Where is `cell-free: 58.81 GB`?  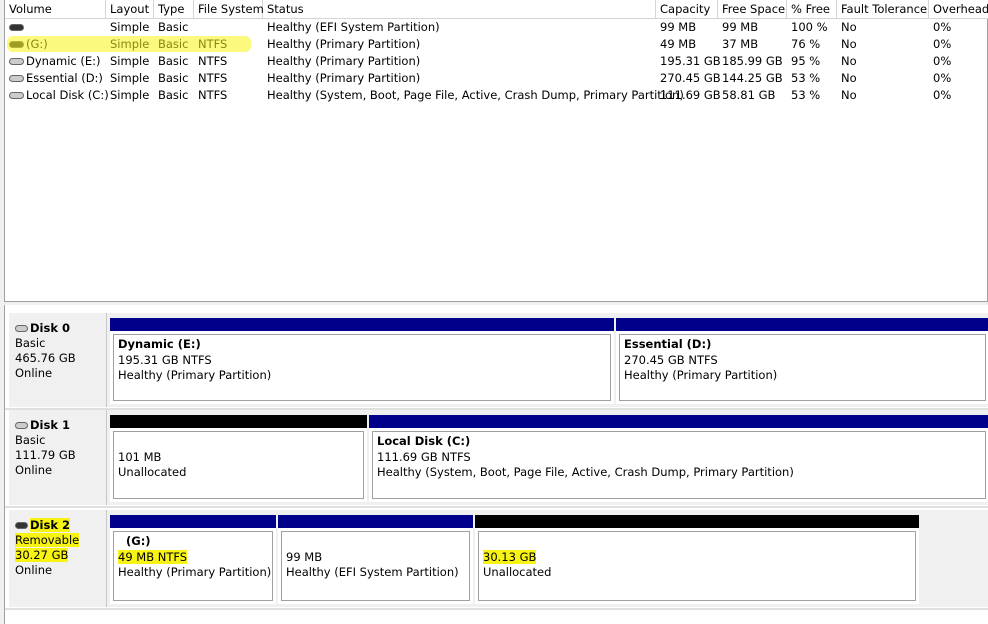
cell-free: 58.81 GB is located at coordinates (749, 95).